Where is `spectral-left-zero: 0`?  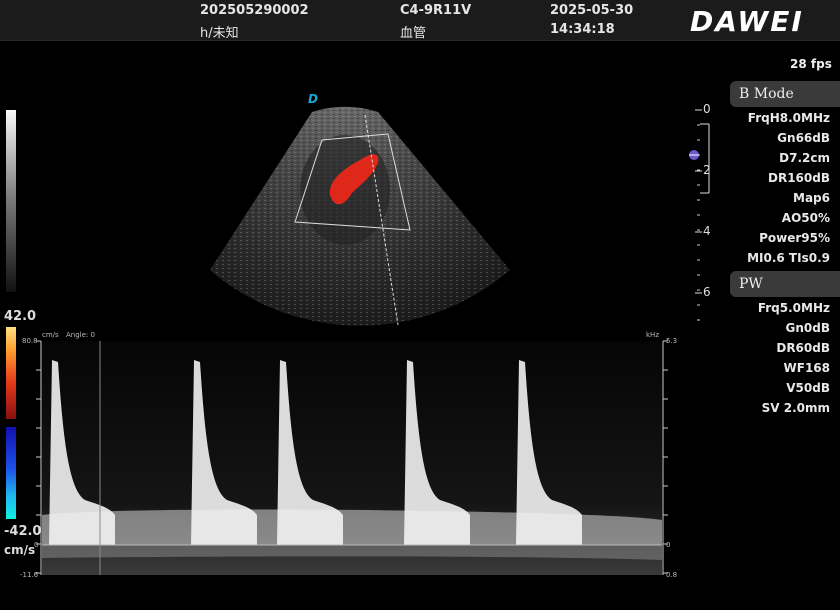 spectral-left-zero: 0 is located at coordinates (36, 545).